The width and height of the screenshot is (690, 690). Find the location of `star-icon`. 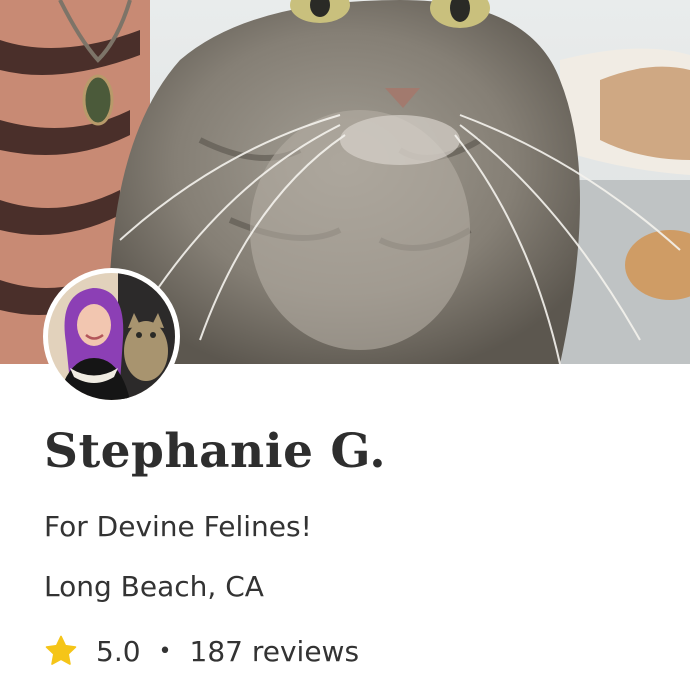

star-icon is located at coordinates (61, 650).